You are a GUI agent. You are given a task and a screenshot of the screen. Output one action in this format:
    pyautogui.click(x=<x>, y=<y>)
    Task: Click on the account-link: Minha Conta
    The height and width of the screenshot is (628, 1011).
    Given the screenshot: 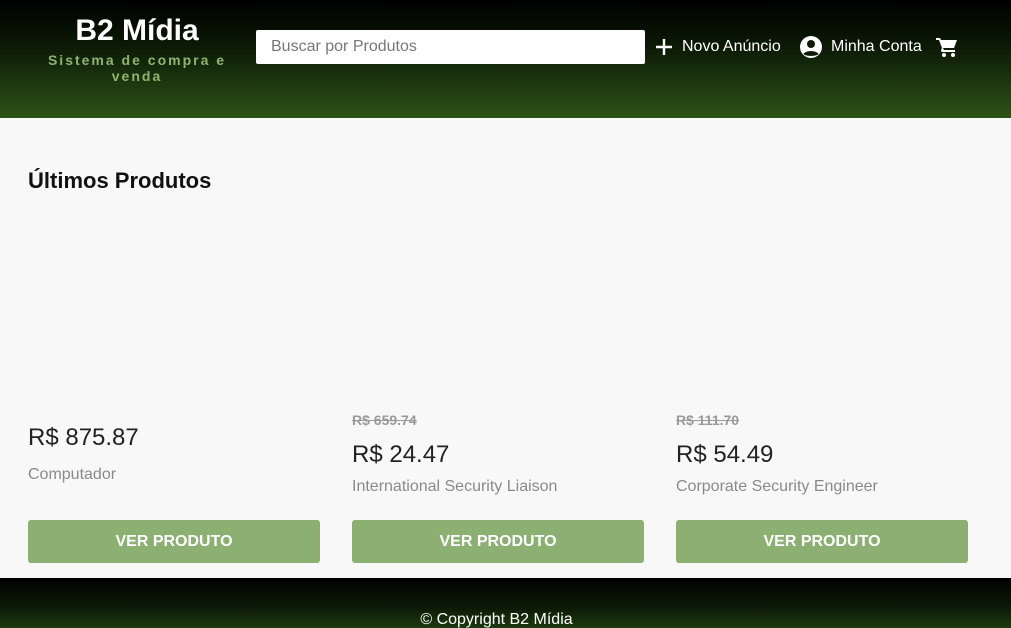 What is the action you would take?
    pyautogui.click(x=860, y=47)
    